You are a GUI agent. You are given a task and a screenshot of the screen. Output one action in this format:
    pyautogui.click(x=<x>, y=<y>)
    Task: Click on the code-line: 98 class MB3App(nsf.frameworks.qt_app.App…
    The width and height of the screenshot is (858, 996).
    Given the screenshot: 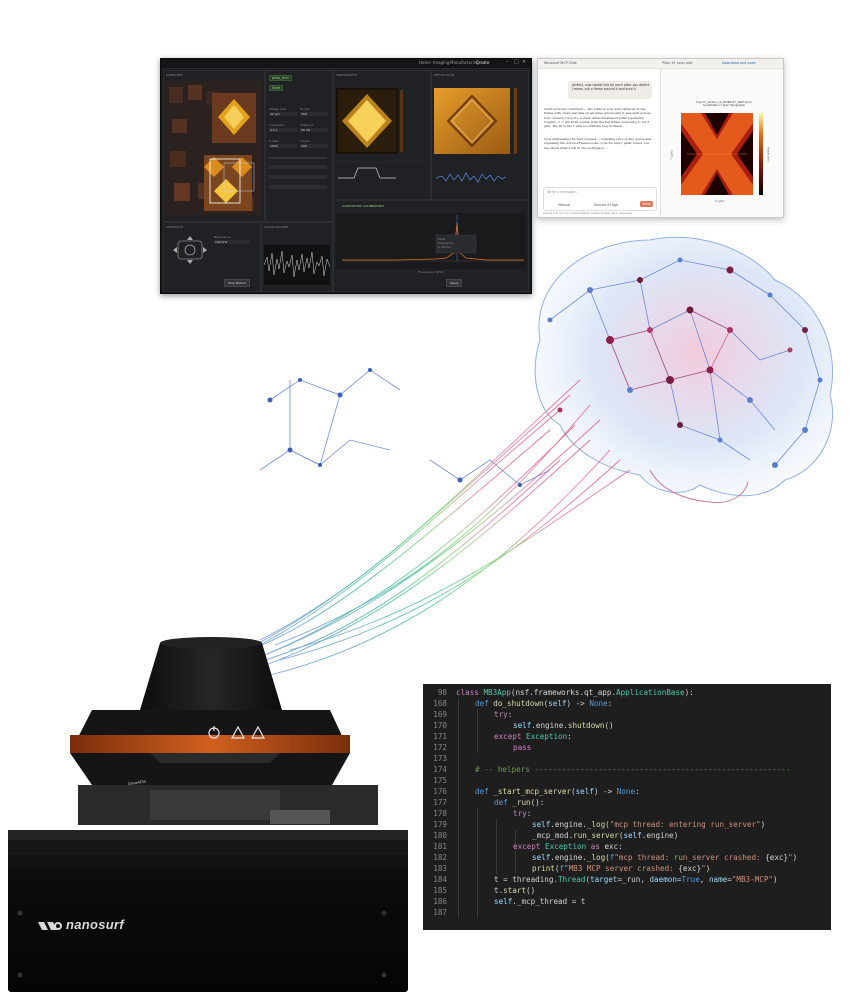 What is the action you would take?
    pyautogui.click(x=627, y=692)
    